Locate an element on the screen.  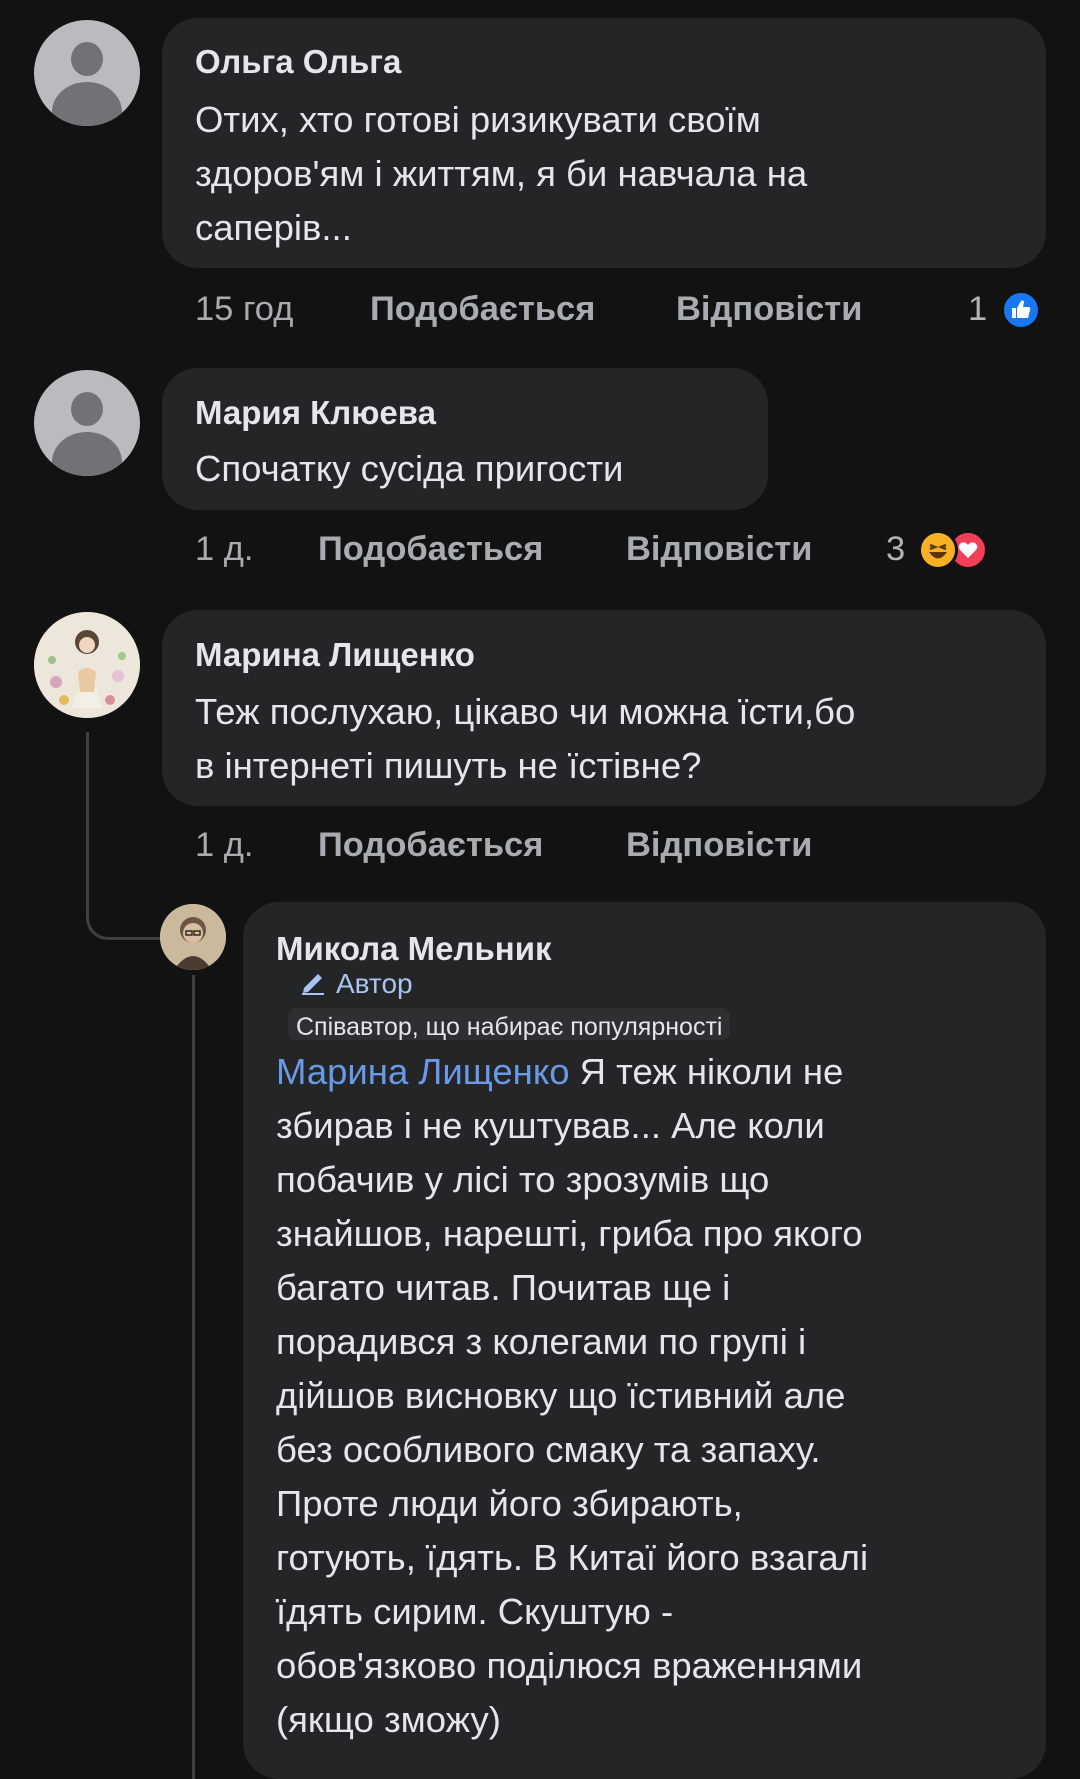
reply-connector is located at coordinates (125, 905).